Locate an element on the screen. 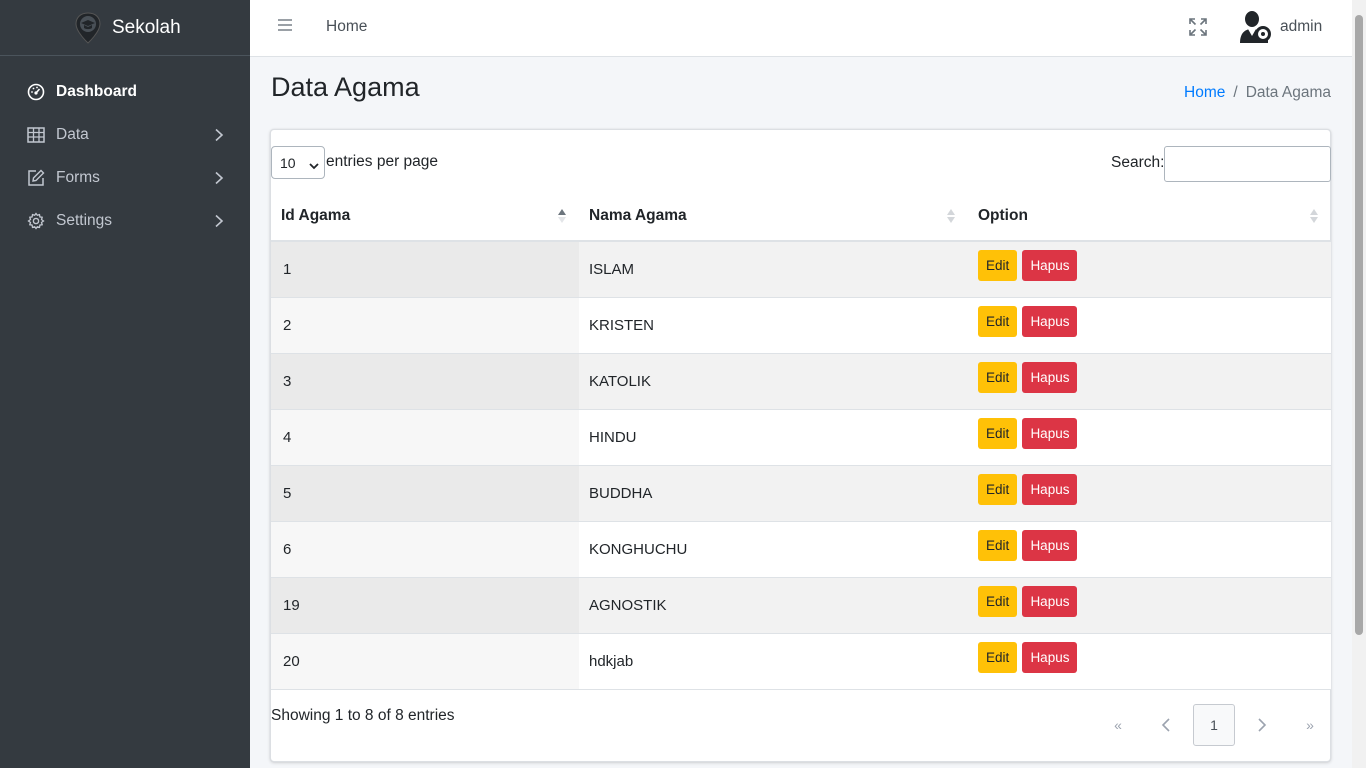 This screenshot has width=1366, height=768. gauge-icon is located at coordinates (36, 92).